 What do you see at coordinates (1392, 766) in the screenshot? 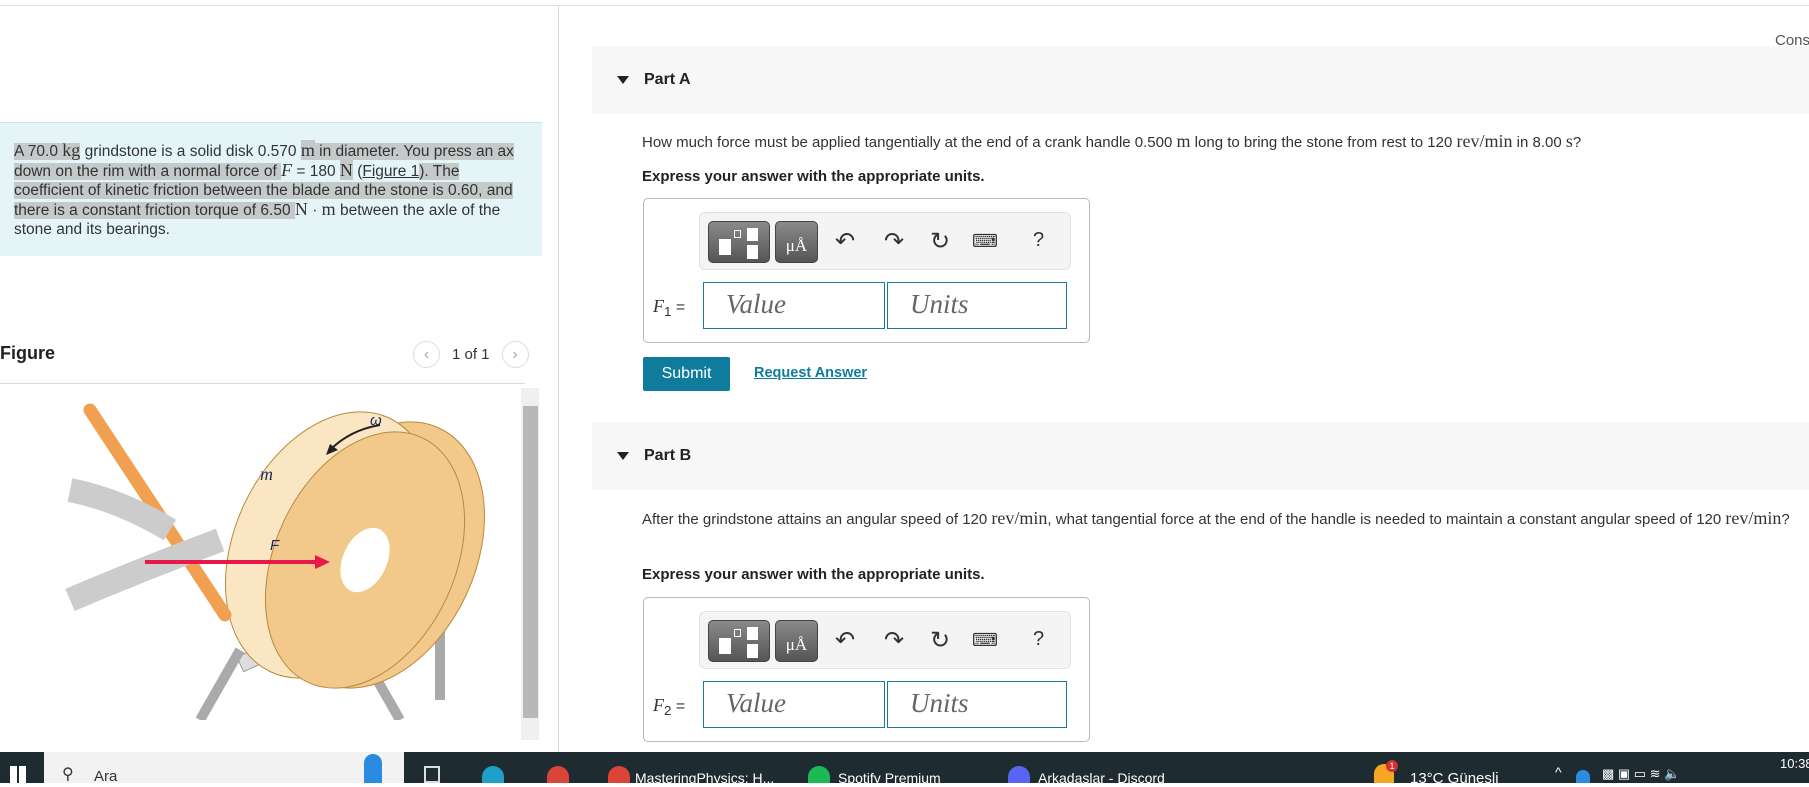
I see `notification-badge: 1` at bounding box center [1392, 766].